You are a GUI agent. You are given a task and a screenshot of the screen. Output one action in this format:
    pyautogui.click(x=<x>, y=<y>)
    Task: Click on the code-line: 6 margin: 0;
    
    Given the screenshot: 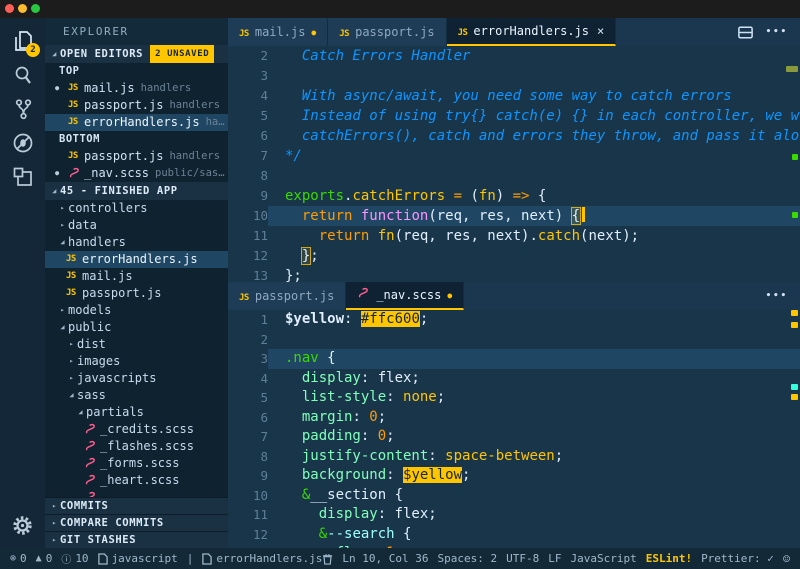 What is the action you would take?
    pyautogui.click(x=514, y=418)
    